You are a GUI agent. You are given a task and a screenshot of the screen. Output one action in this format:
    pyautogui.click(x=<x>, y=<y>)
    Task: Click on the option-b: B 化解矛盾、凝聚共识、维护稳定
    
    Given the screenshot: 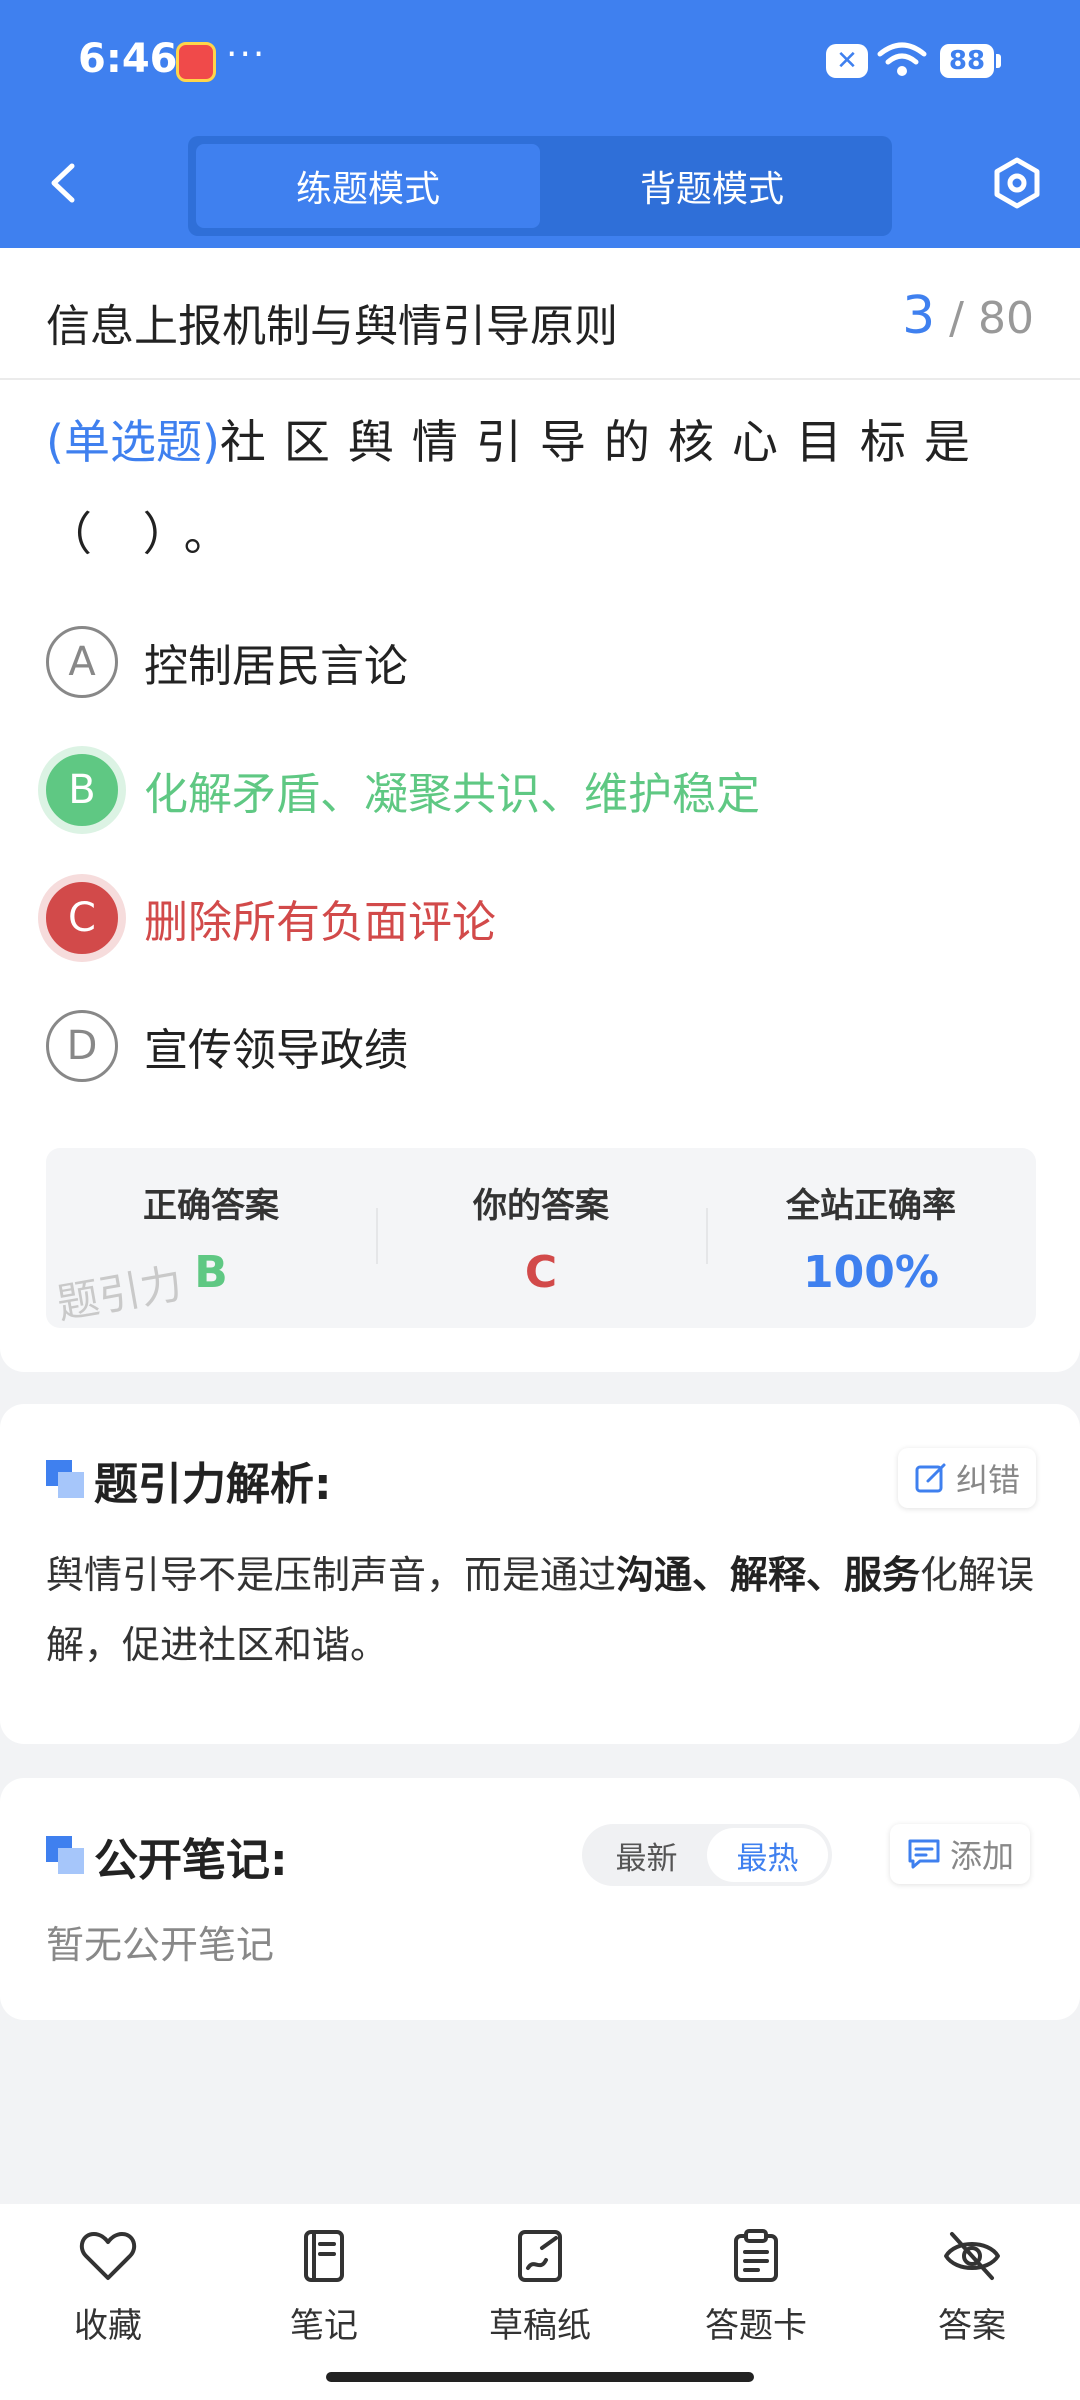 What is the action you would take?
    pyautogui.click(x=403, y=790)
    